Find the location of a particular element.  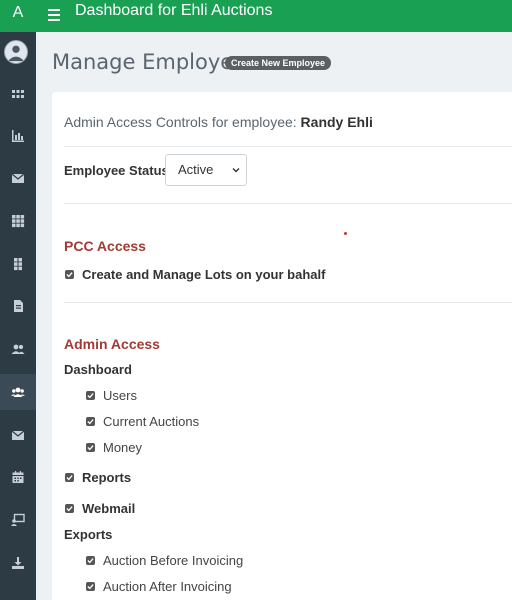

sidebar-item-mail is located at coordinates (18, 178).